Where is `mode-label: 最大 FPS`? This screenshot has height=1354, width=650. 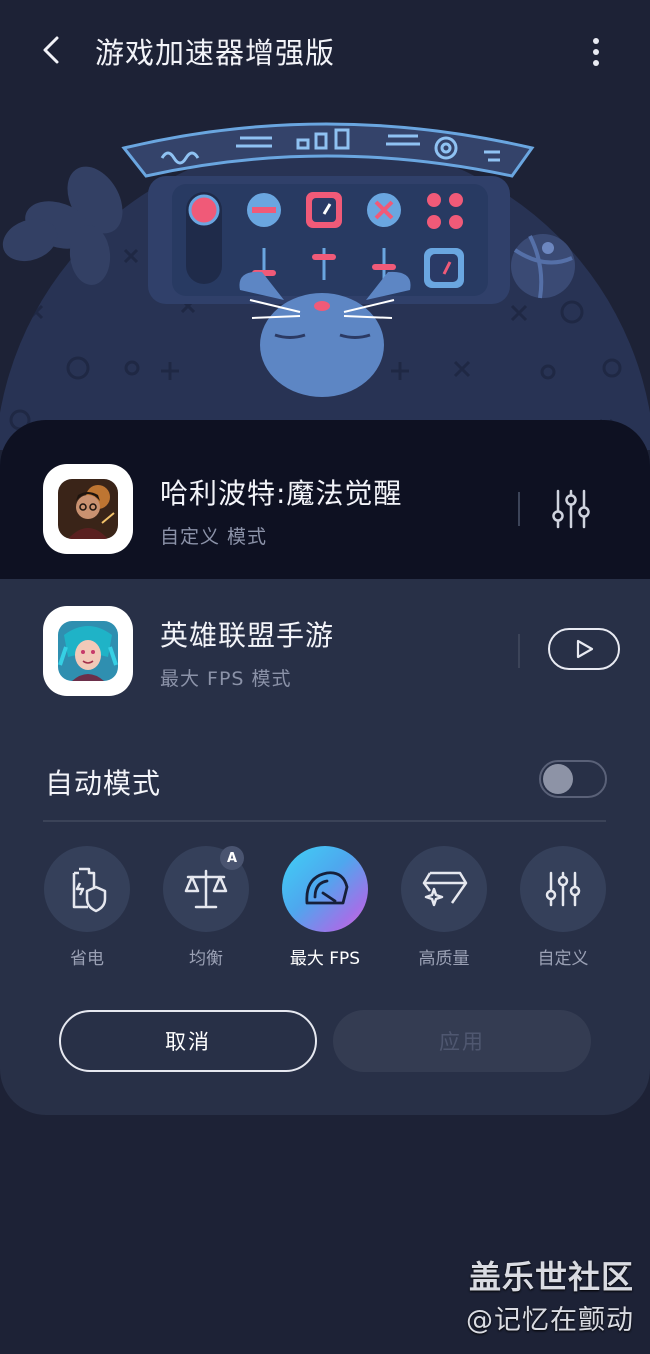 mode-label: 最大 FPS is located at coordinates (325, 959).